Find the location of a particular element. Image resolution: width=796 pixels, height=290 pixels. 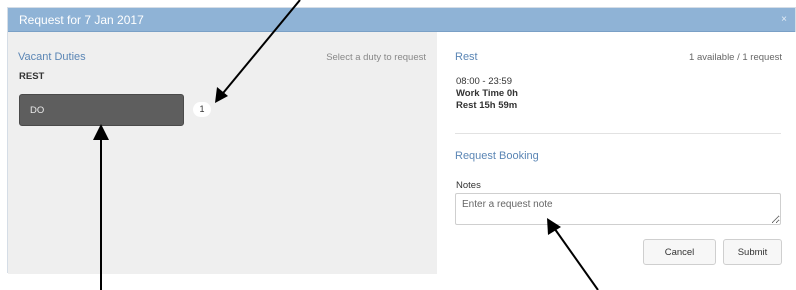

divider is located at coordinates (618, 133).